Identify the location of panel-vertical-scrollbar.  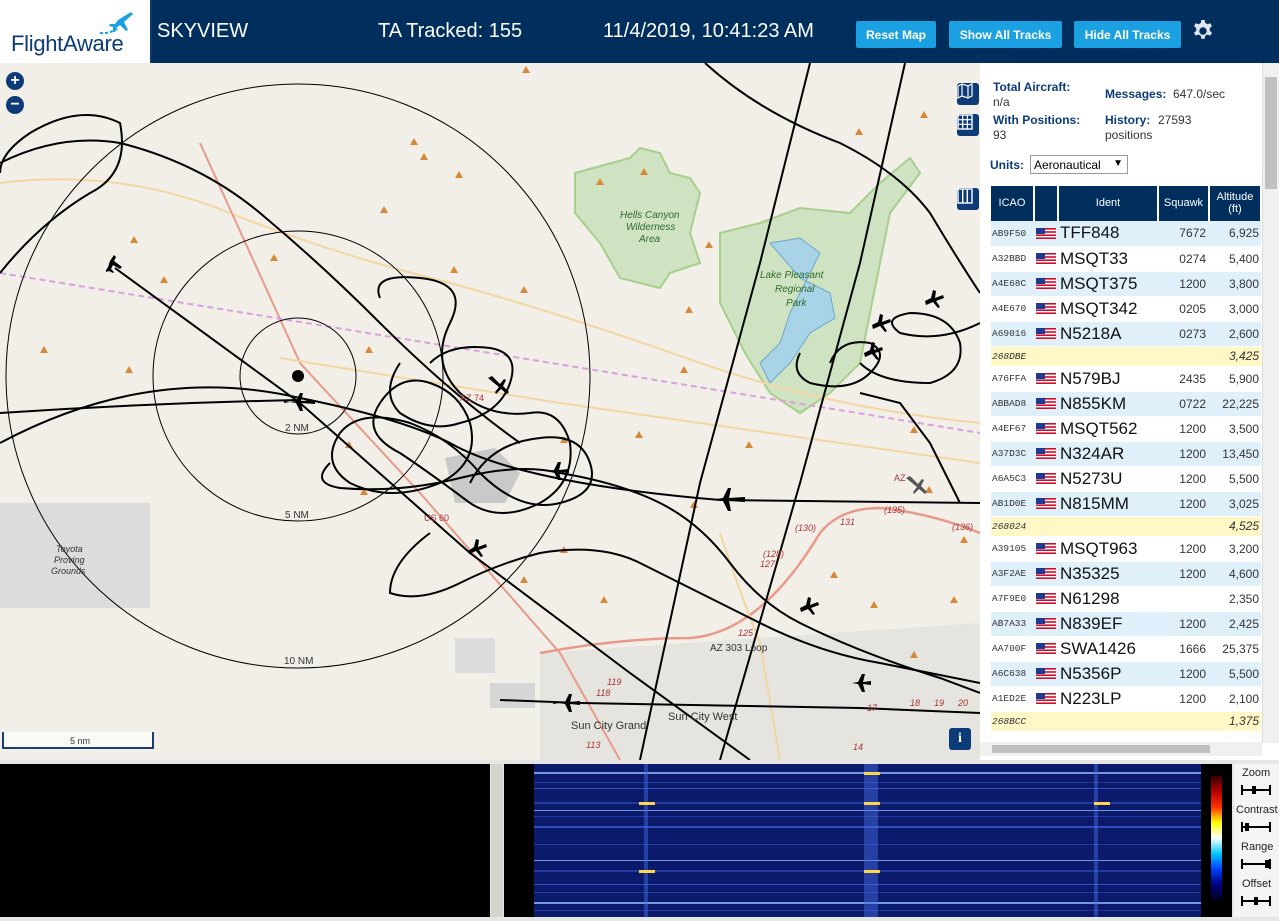
(1270, 403).